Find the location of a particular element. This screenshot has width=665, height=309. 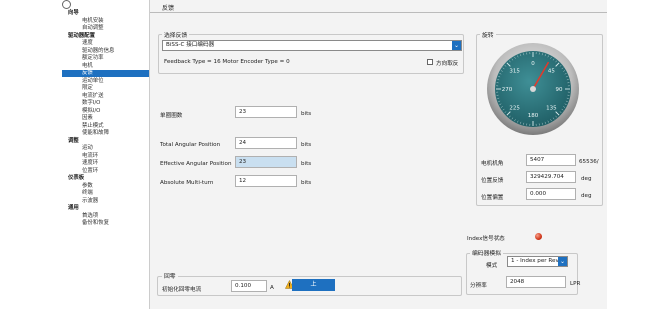

rotation-title: 旋转 is located at coordinates (488, 34).